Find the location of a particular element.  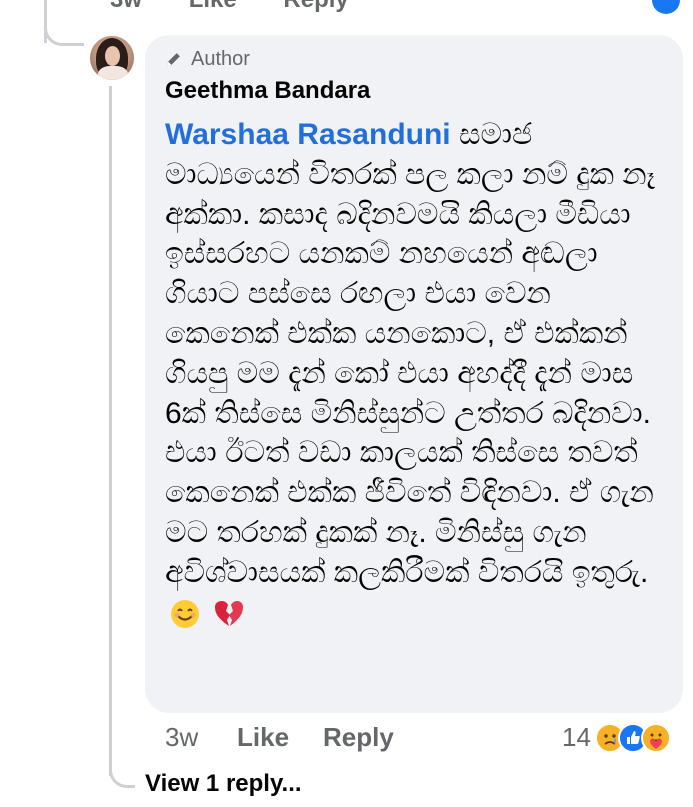

comment-time: 3w is located at coordinates (181, 737).